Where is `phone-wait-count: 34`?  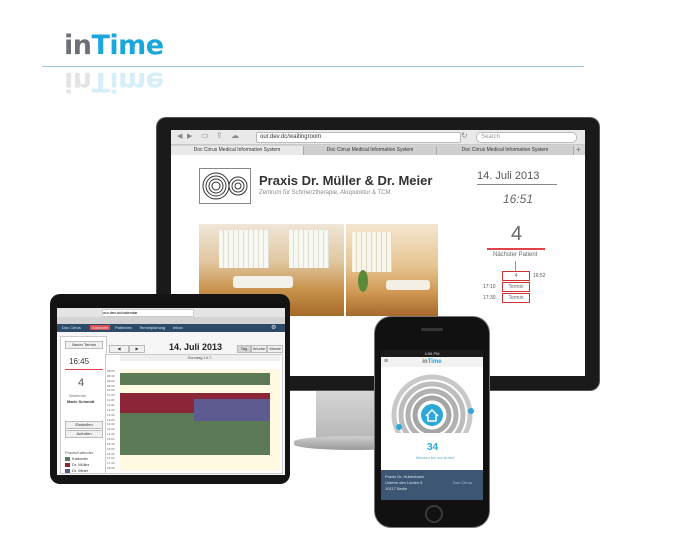
phone-wait-count: 34 is located at coordinates (433, 447).